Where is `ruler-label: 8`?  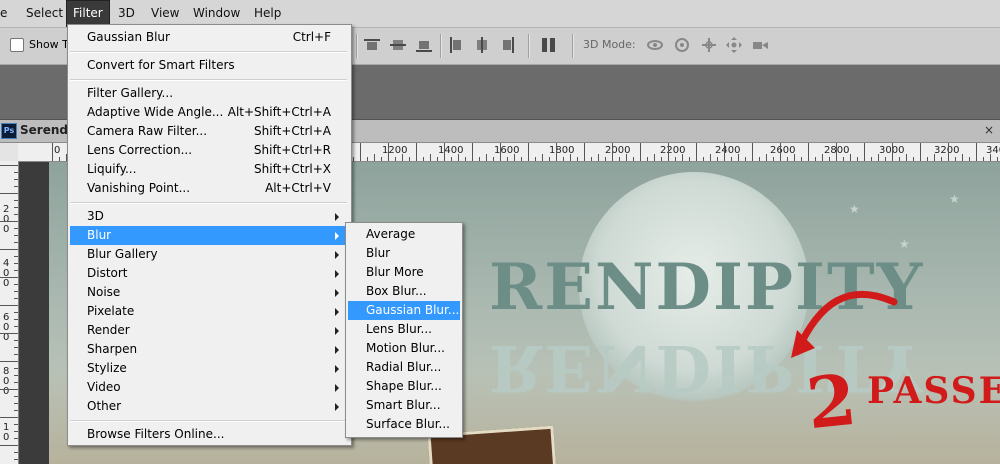
ruler-label: 8 is located at coordinates (6, 371).